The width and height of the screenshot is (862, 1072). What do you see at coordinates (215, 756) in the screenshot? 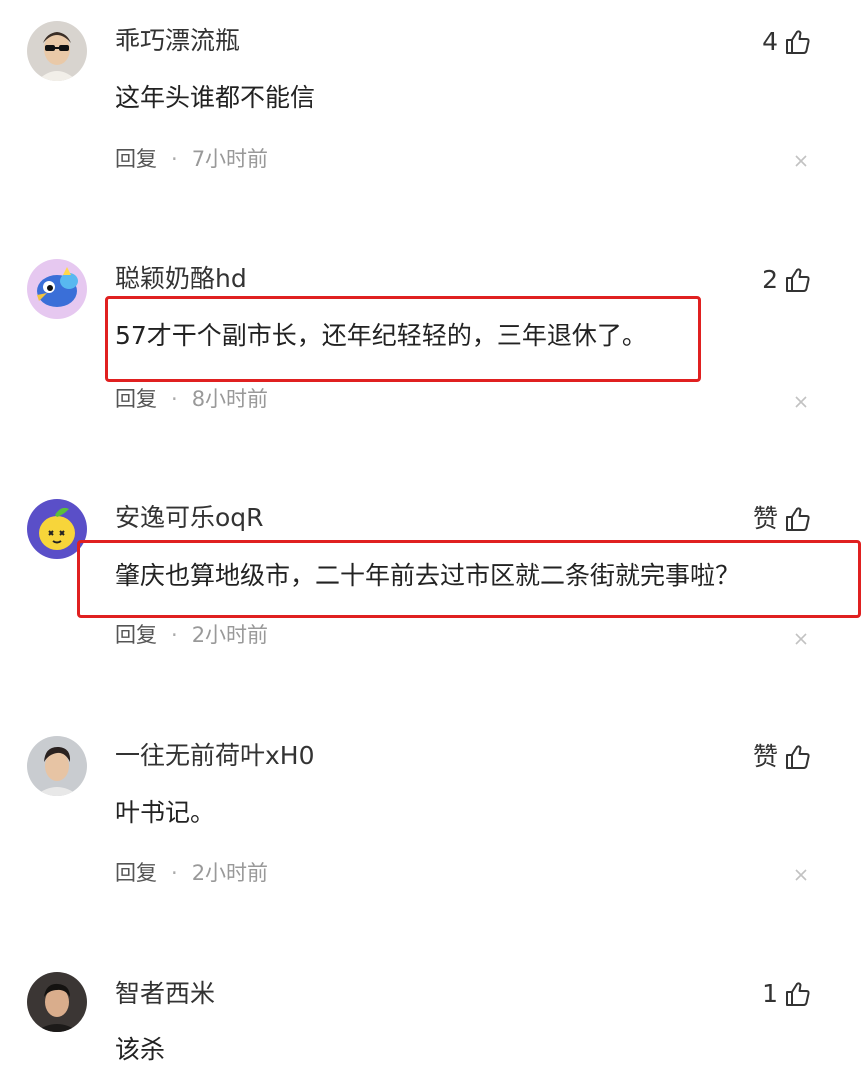
I see `username: 一往无前荷叶xH0` at bounding box center [215, 756].